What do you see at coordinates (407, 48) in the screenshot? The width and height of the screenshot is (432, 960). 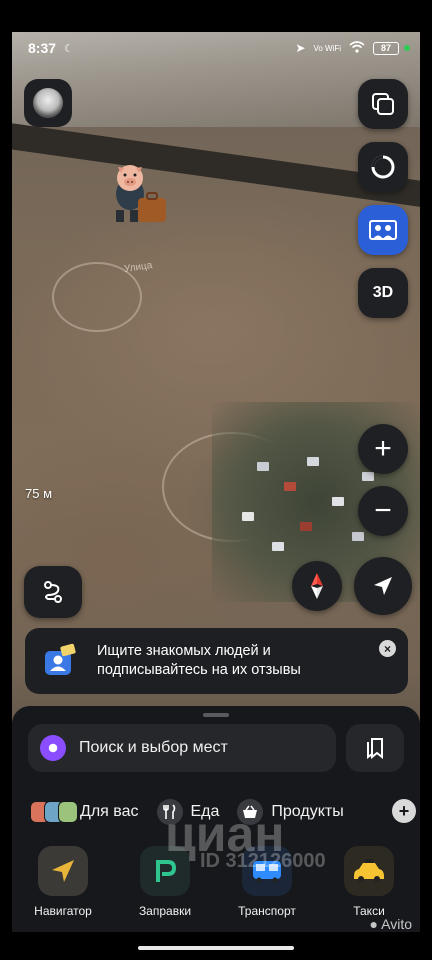 I see `camera-indicator-dot` at bounding box center [407, 48].